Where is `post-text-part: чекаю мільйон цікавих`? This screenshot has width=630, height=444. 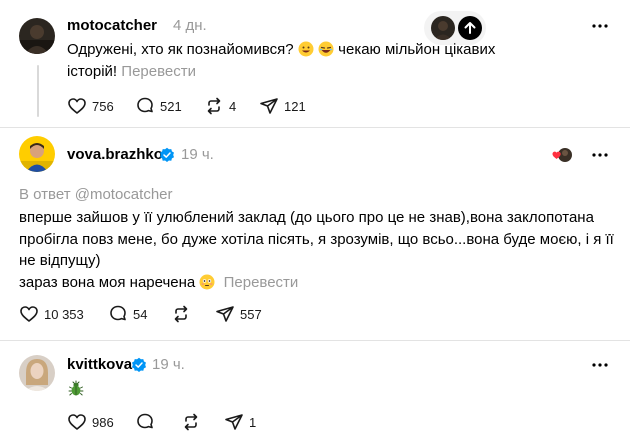
post-text-part: чекаю мільйон цікавих is located at coordinates (417, 49).